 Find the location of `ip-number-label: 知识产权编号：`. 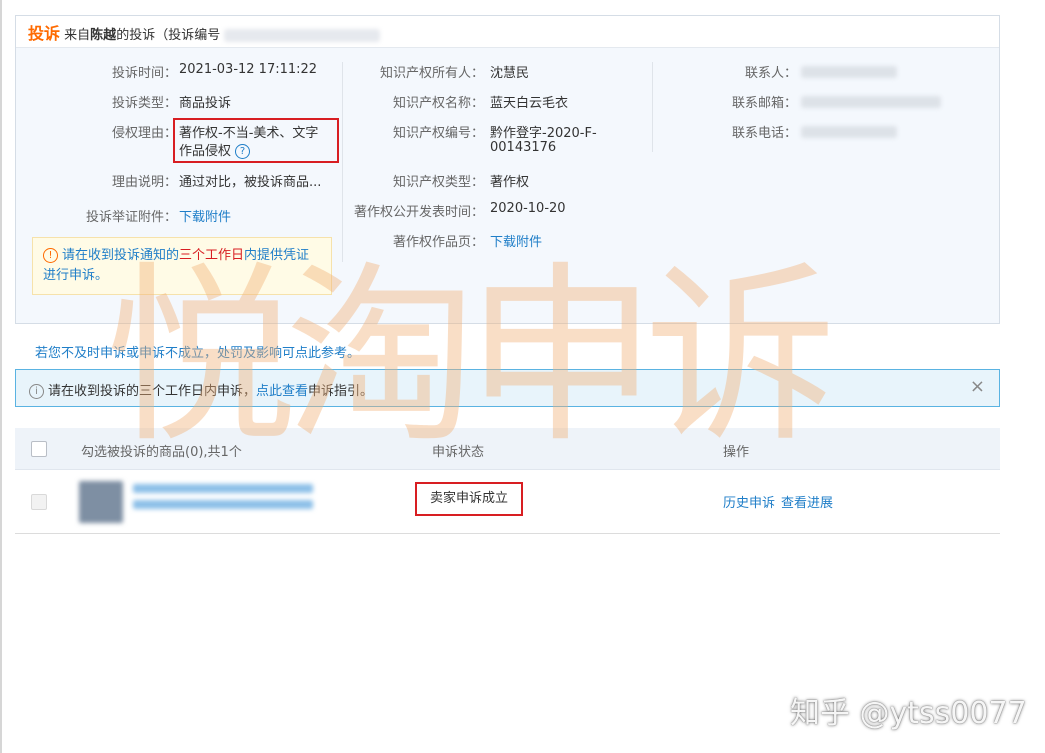

ip-number-label: 知识产权编号： is located at coordinates (438, 133).